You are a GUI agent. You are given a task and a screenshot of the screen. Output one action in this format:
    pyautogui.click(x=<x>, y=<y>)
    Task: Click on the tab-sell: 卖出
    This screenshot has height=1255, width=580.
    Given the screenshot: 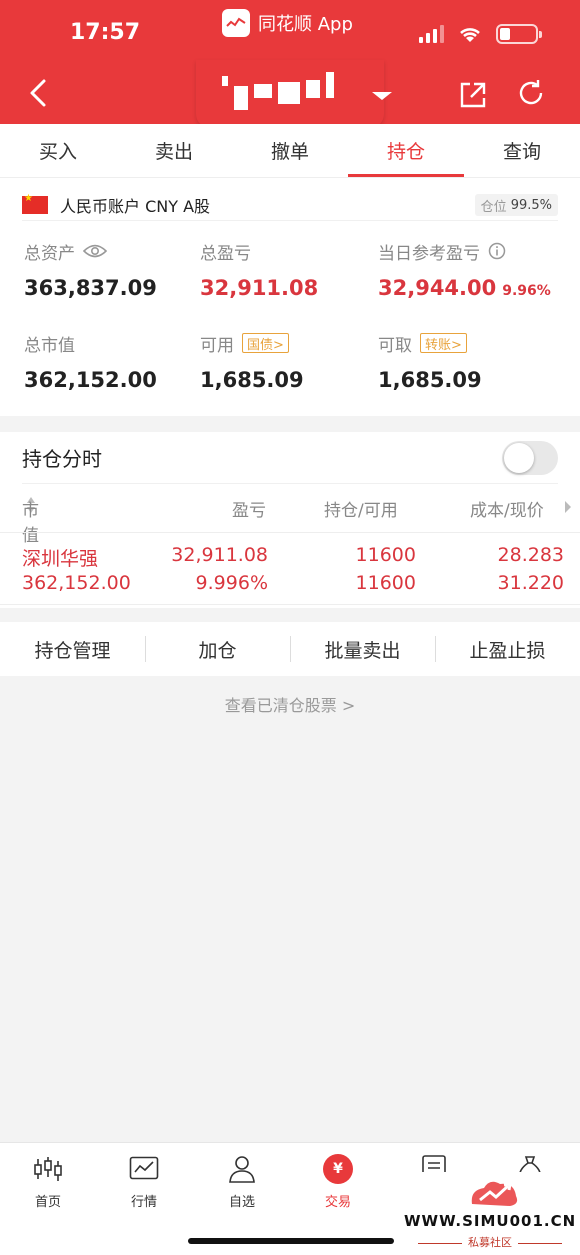 What is the action you would take?
    pyautogui.click(x=174, y=150)
    